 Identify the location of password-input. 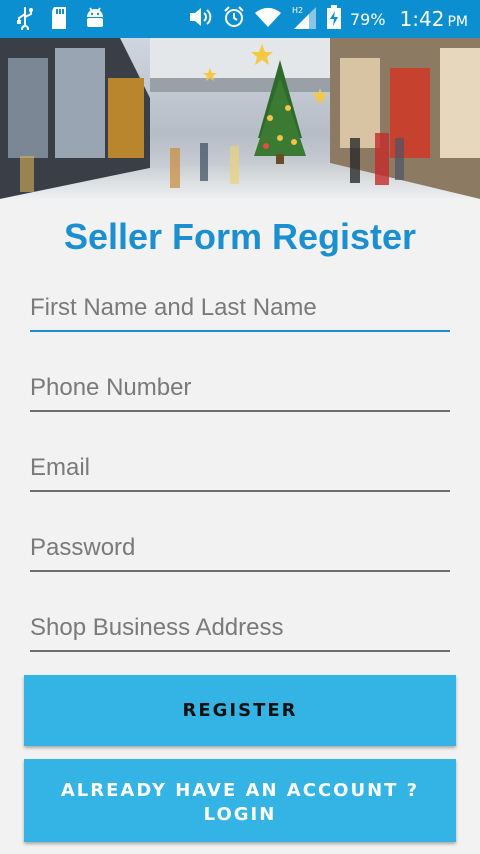
(240, 548).